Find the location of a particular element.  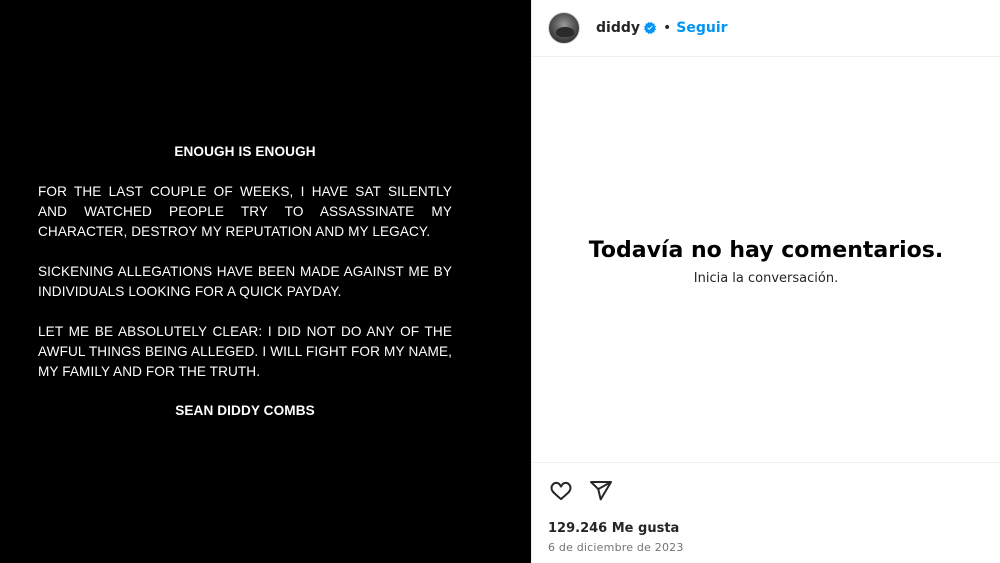

username-link: diddy is located at coordinates (618, 28).